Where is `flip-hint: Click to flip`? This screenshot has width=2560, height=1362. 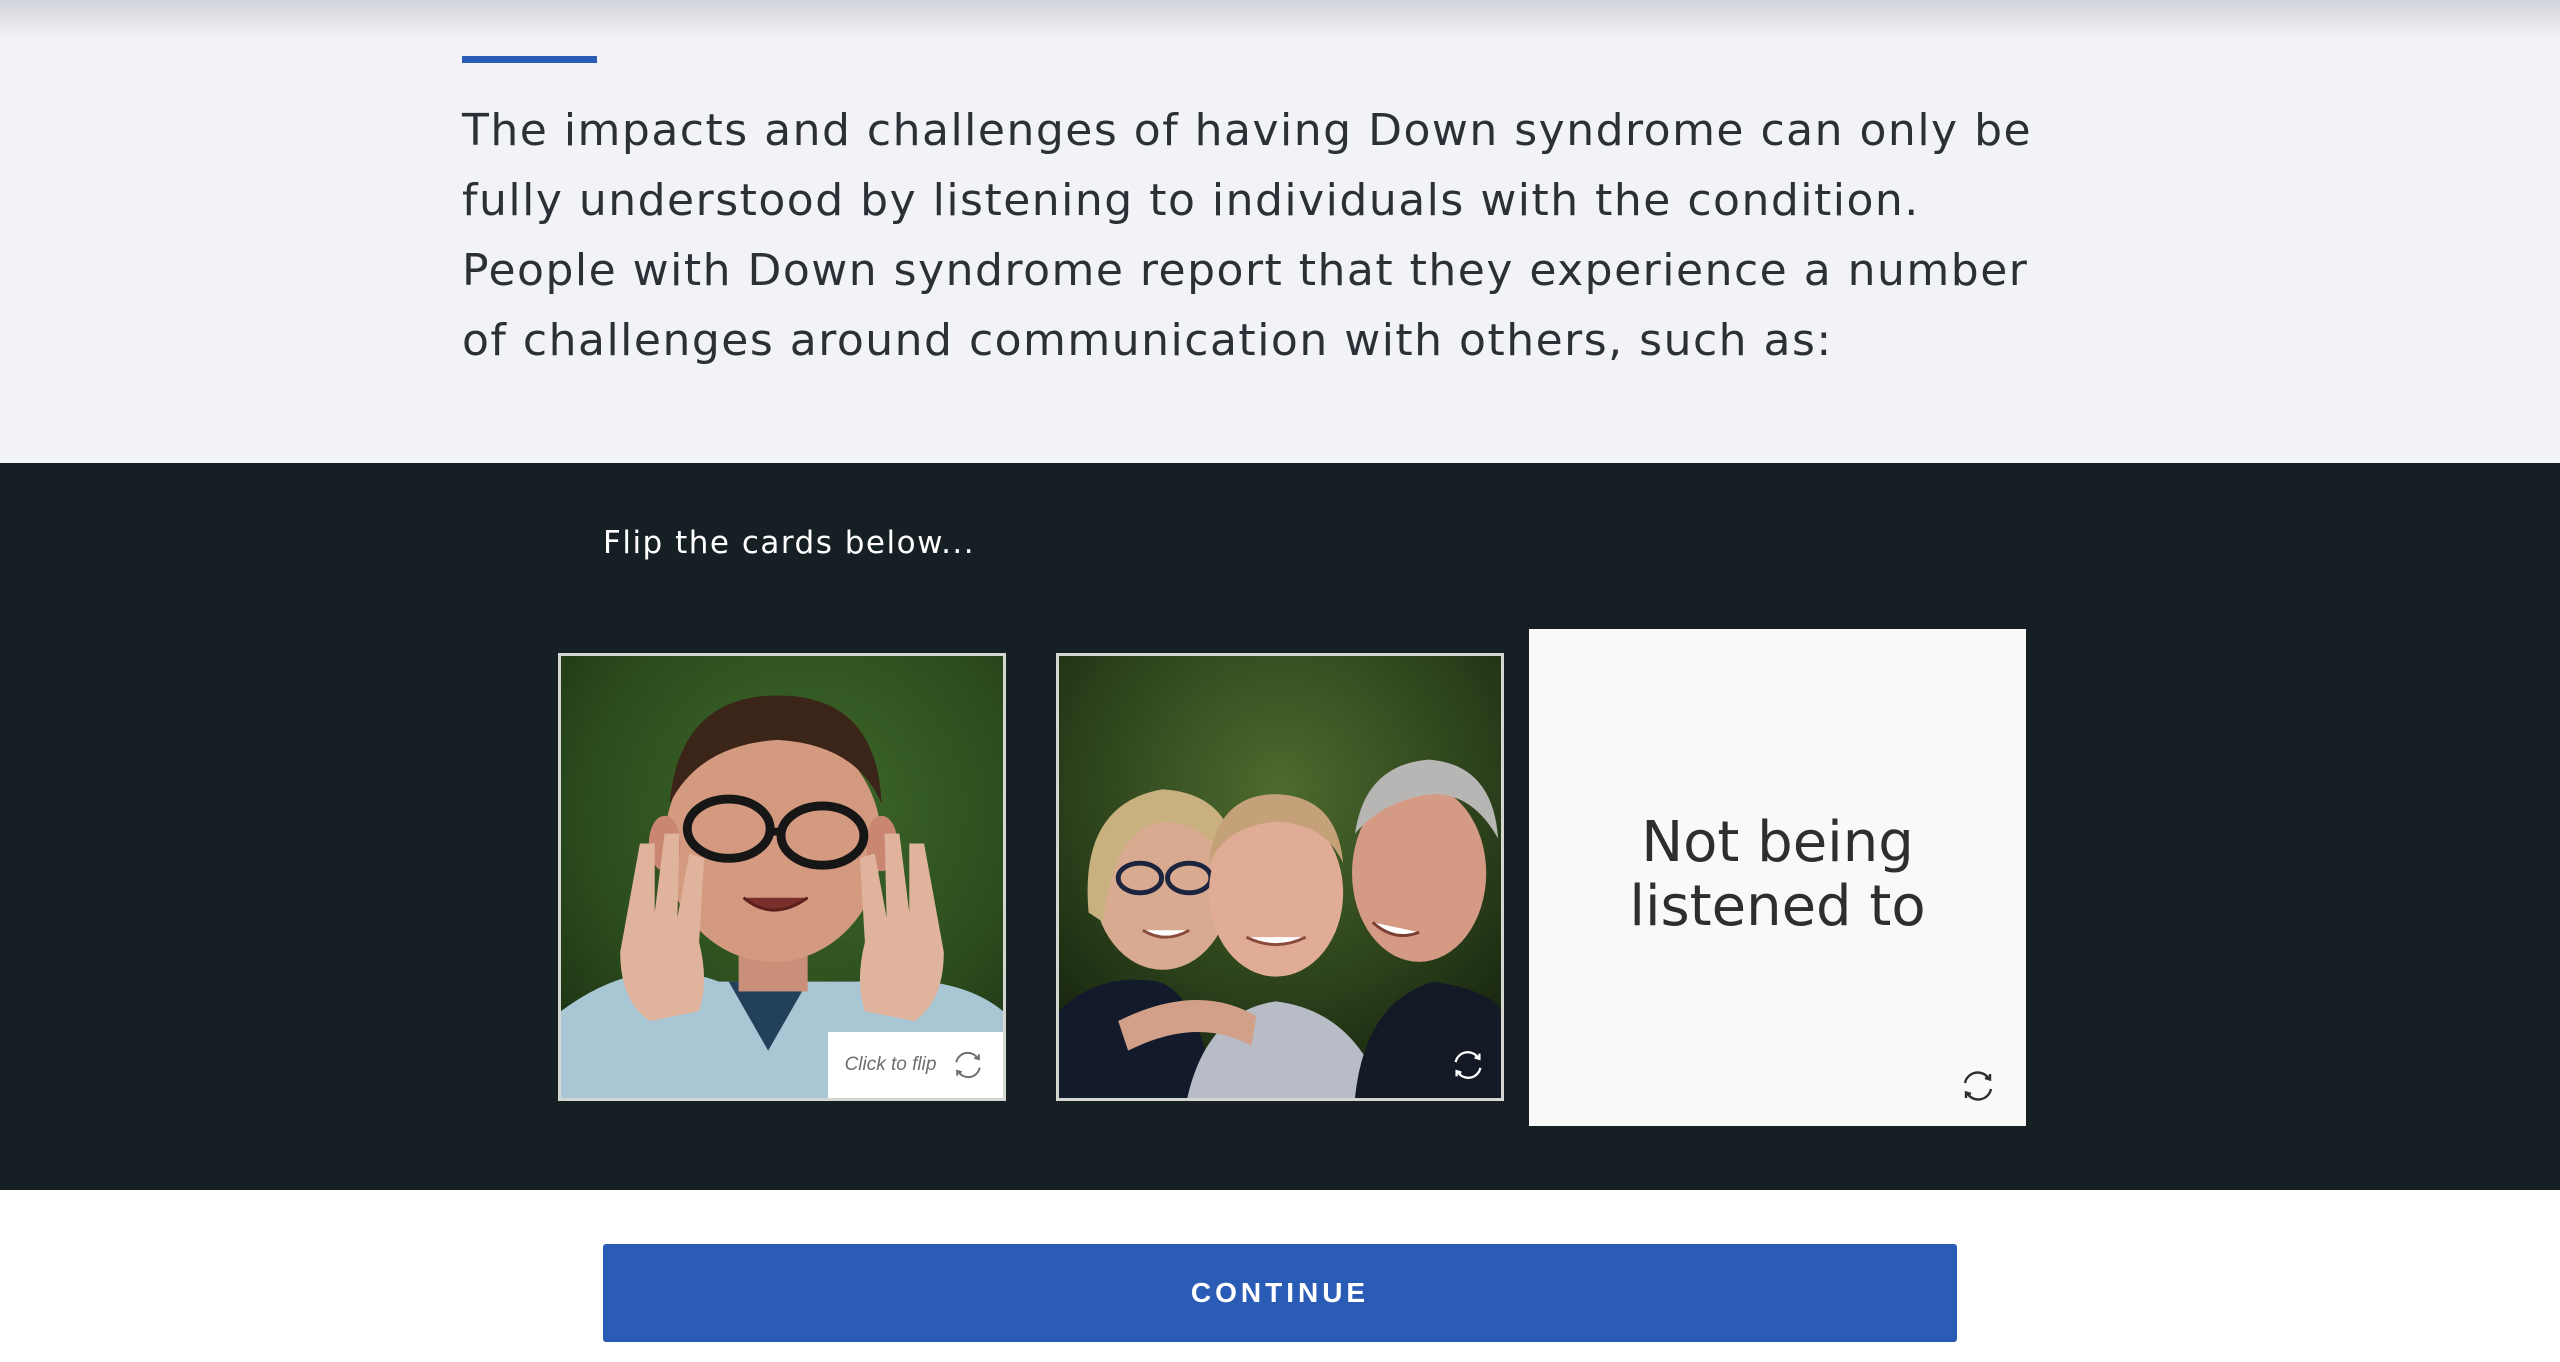
flip-hint: Click to flip is located at coordinates (915, 1065).